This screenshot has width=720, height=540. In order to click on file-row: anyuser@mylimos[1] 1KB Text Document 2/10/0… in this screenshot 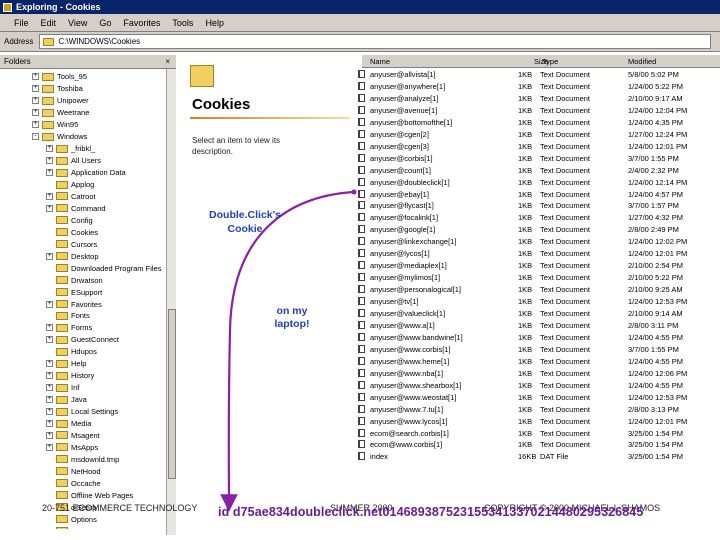, I will do `click(538, 277)`.